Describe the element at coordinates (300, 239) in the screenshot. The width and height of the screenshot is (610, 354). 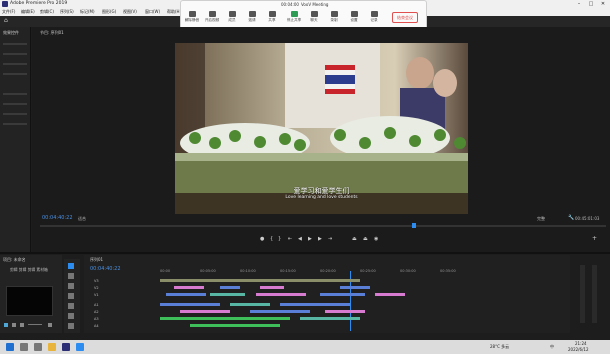
I see `step-back-icon: ◀` at that location.